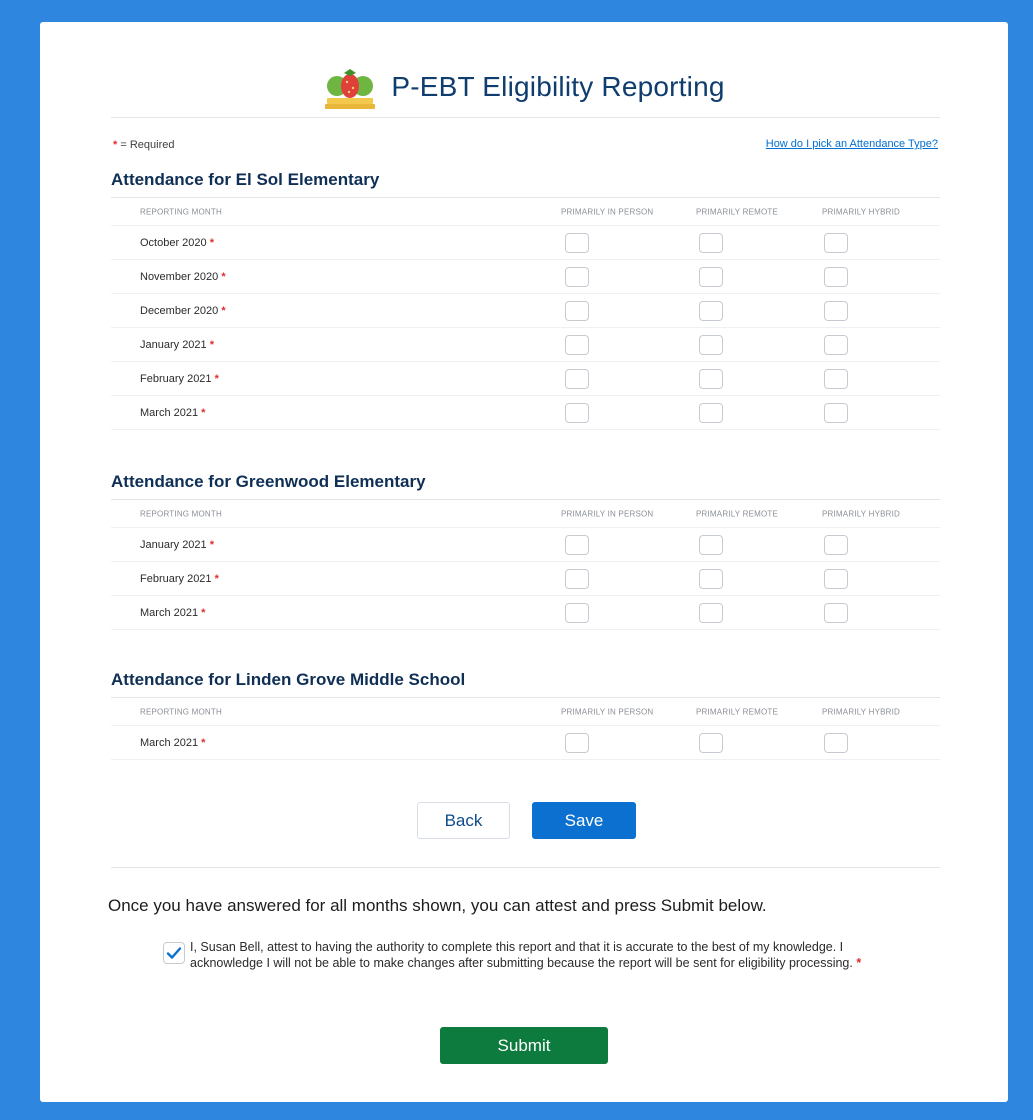  What do you see at coordinates (177, 242) in the screenshot?
I see `month-label: October 2020 *` at bounding box center [177, 242].